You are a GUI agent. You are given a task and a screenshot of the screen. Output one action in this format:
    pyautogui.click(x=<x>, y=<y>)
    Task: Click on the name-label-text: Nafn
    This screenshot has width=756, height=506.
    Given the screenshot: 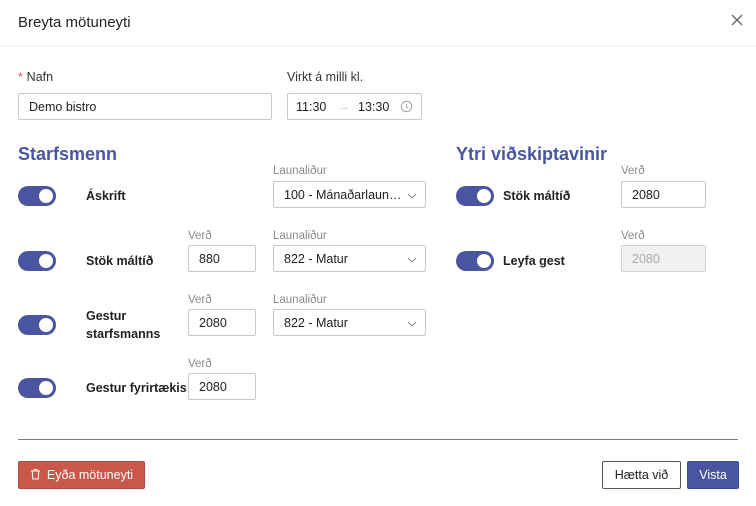 What is the action you would take?
    pyautogui.click(x=40, y=77)
    